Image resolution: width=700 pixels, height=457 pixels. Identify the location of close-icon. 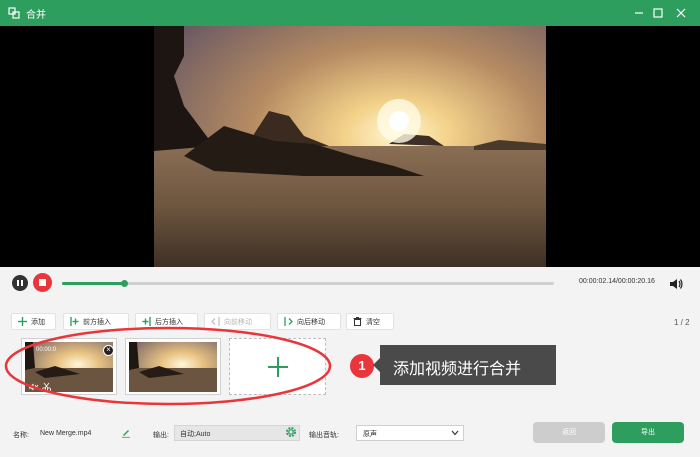
(681, 13).